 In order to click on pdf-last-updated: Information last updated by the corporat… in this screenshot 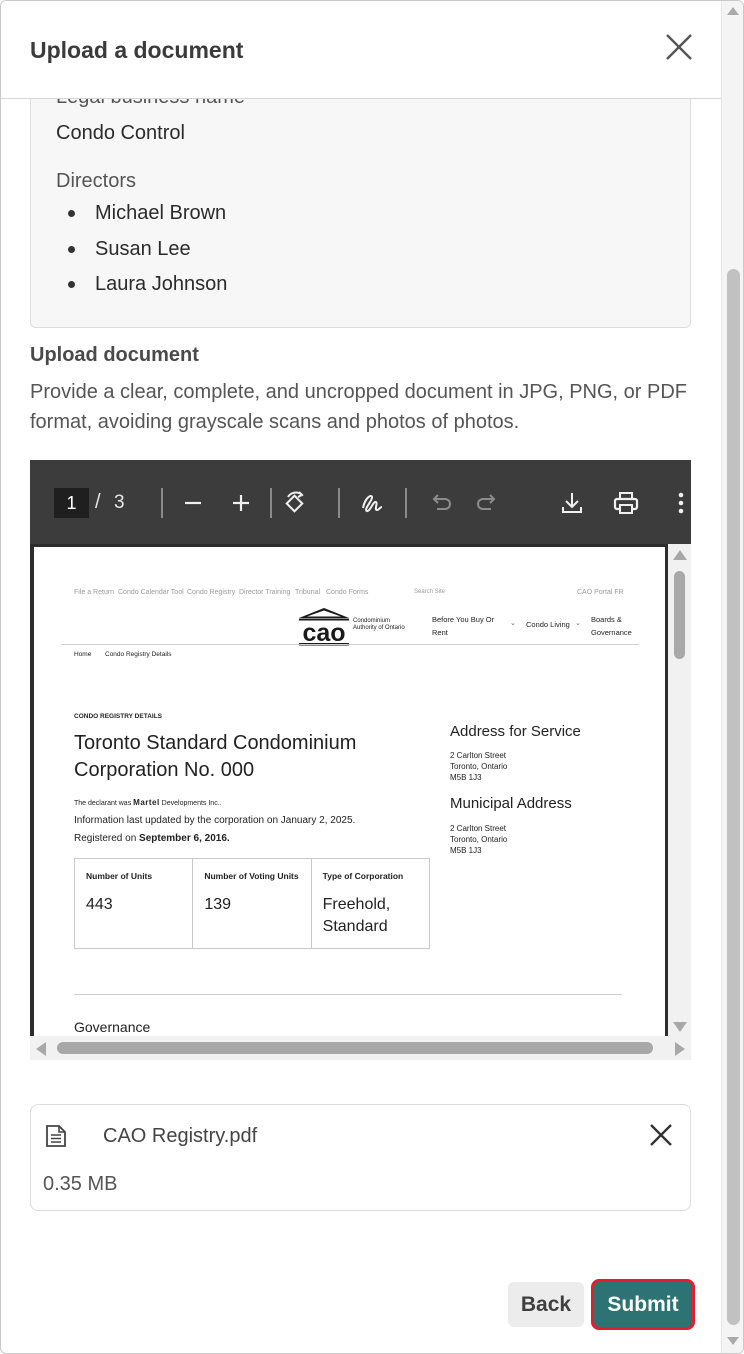, I will do `click(215, 820)`.